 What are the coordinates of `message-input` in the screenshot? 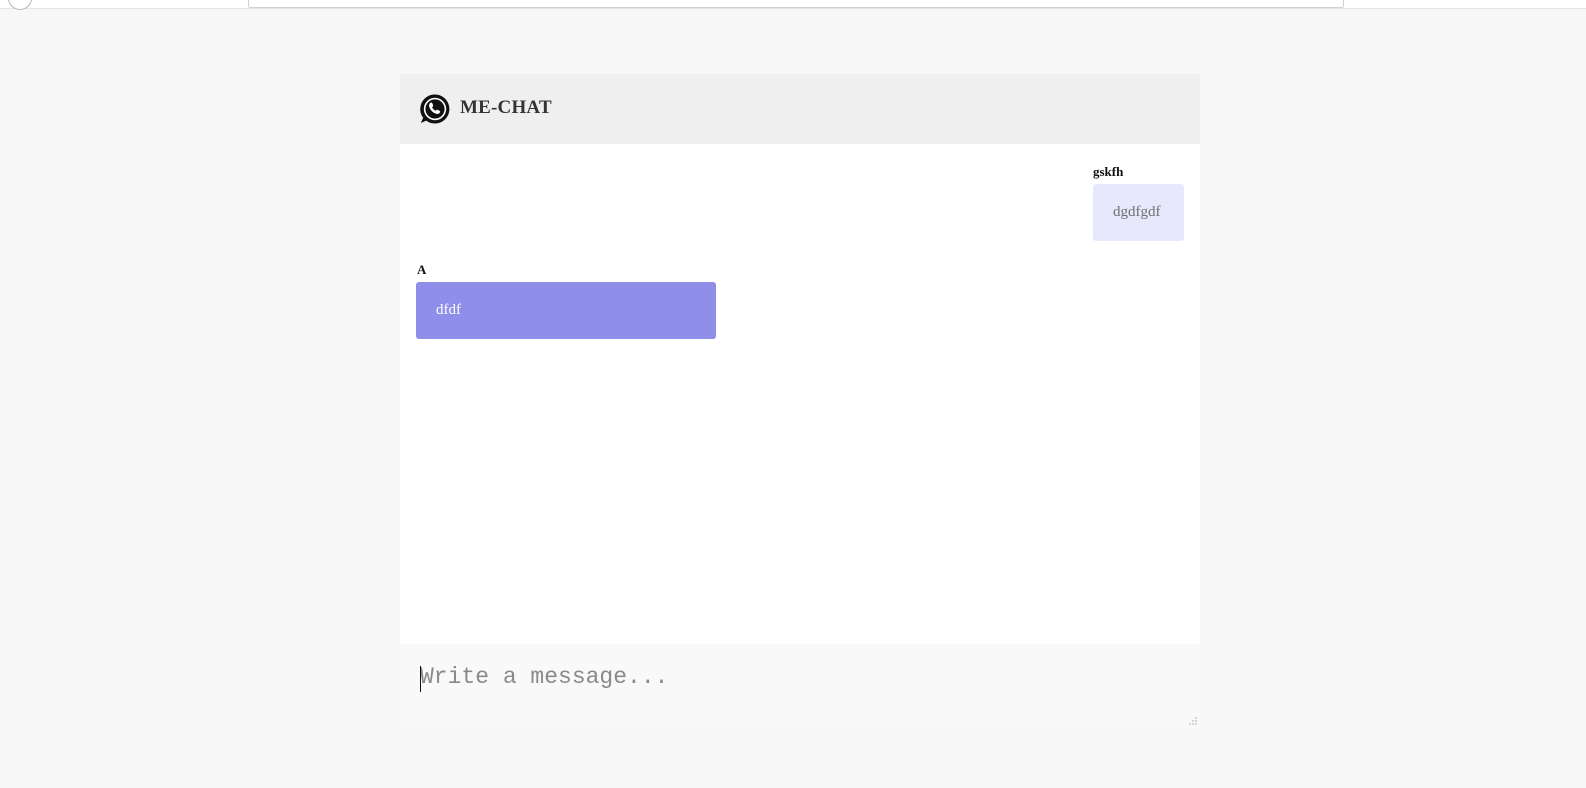 It's located at (800, 686).